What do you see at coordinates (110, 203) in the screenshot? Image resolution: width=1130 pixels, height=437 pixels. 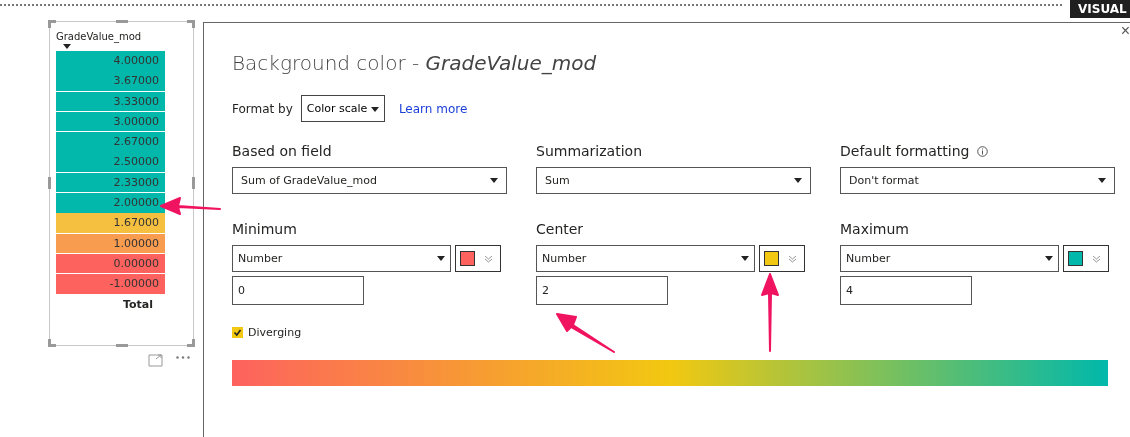 I see `table-cell: 2.00000` at bounding box center [110, 203].